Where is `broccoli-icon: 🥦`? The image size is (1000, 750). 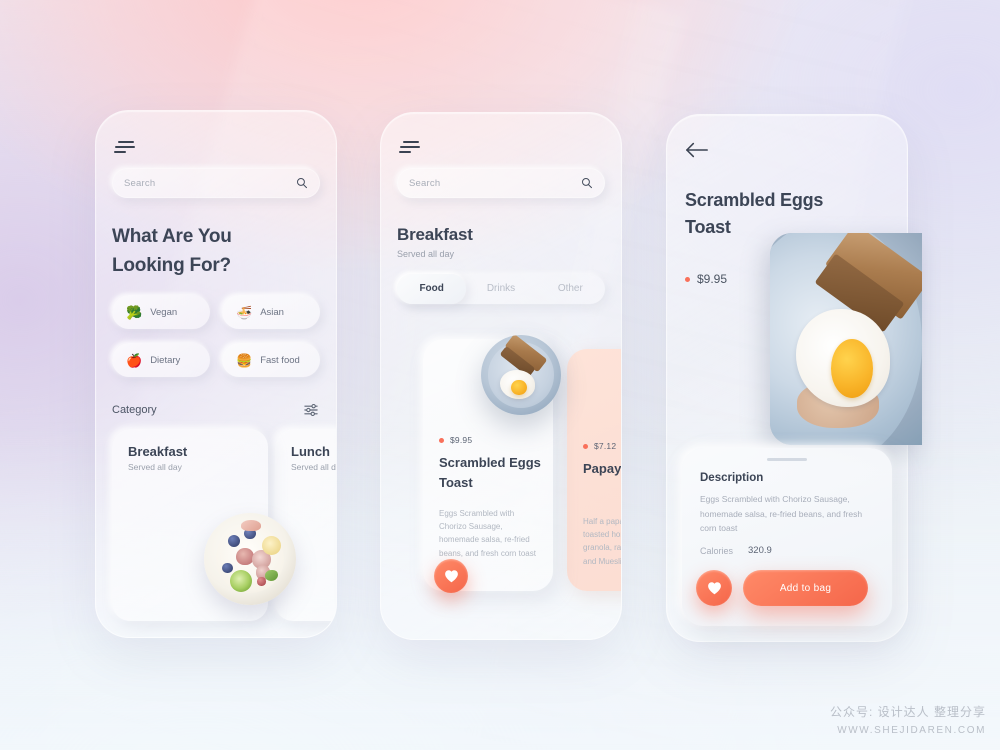
broccoli-icon: 🥦 is located at coordinates (134, 312).